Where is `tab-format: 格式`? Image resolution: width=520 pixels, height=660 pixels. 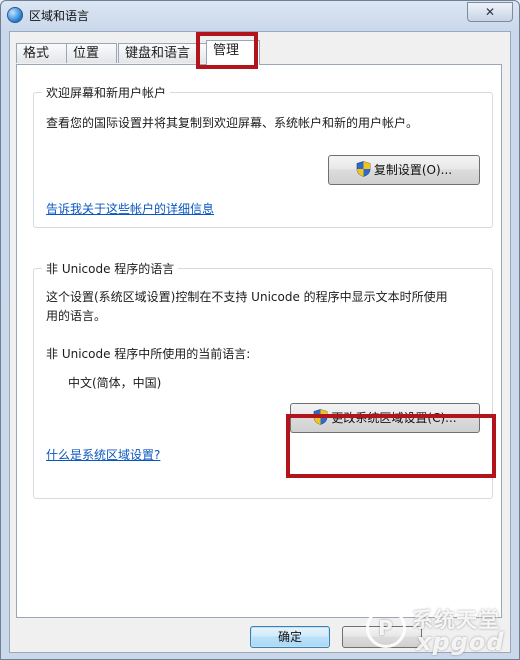
tab-format: 格式 is located at coordinates (41, 53).